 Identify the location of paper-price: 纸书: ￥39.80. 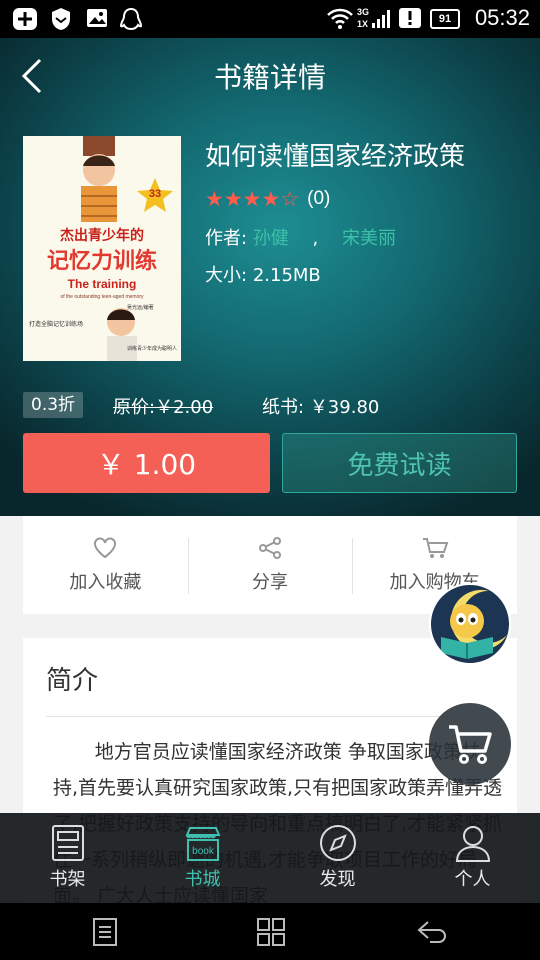
(320, 406).